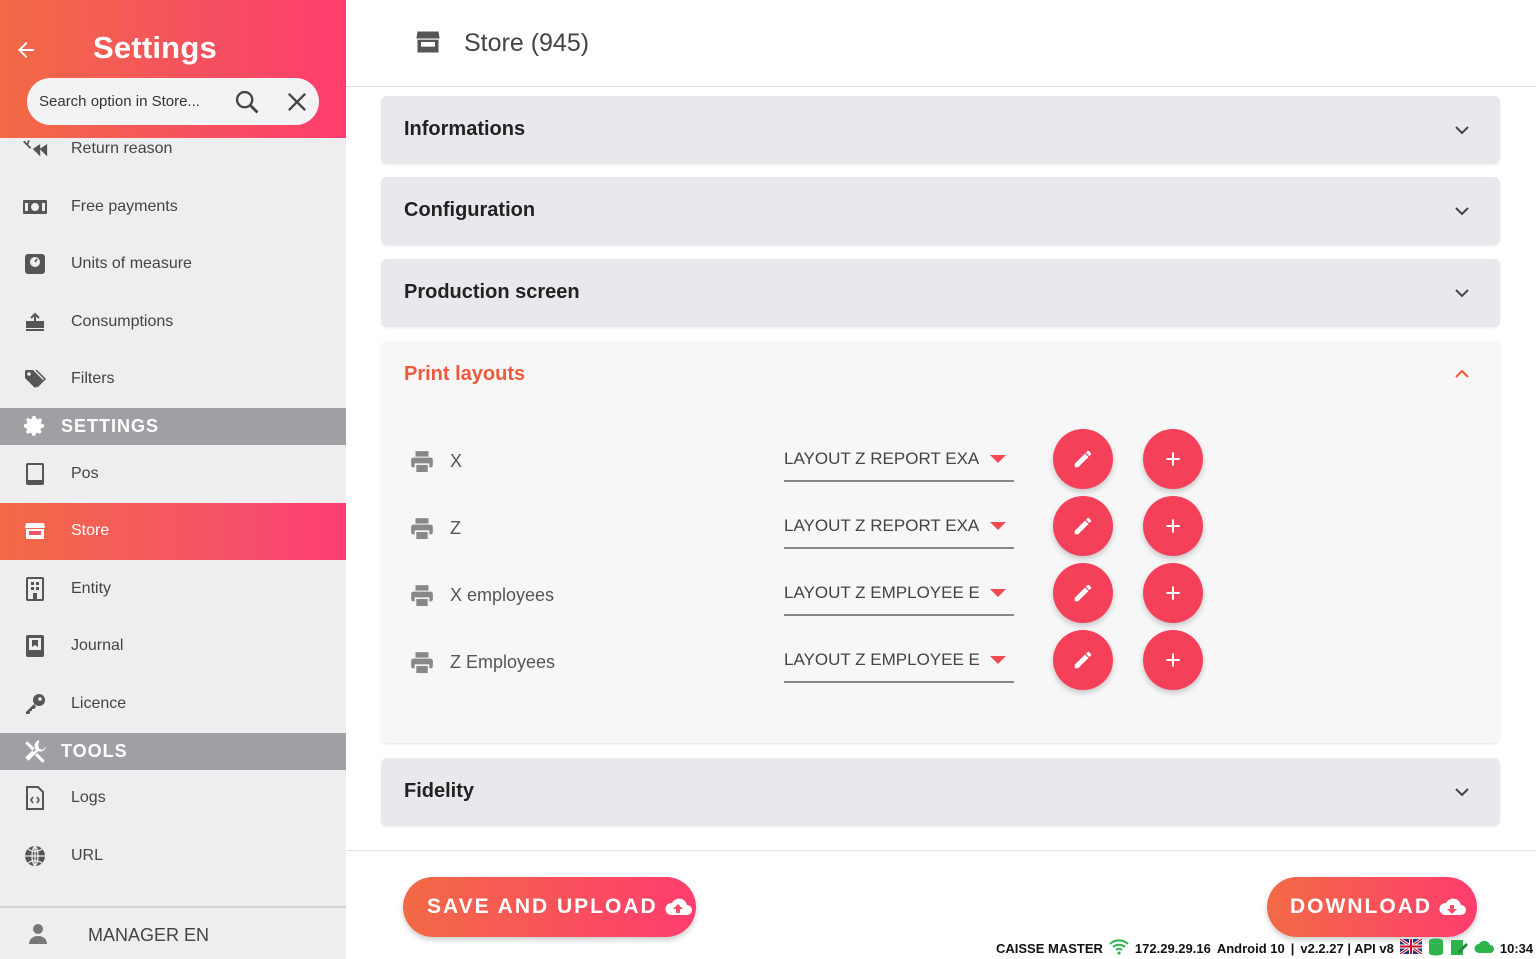 Image resolution: width=1536 pixels, height=959 pixels. What do you see at coordinates (1452, 906) in the screenshot?
I see `cloud-download-icon` at bounding box center [1452, 906].